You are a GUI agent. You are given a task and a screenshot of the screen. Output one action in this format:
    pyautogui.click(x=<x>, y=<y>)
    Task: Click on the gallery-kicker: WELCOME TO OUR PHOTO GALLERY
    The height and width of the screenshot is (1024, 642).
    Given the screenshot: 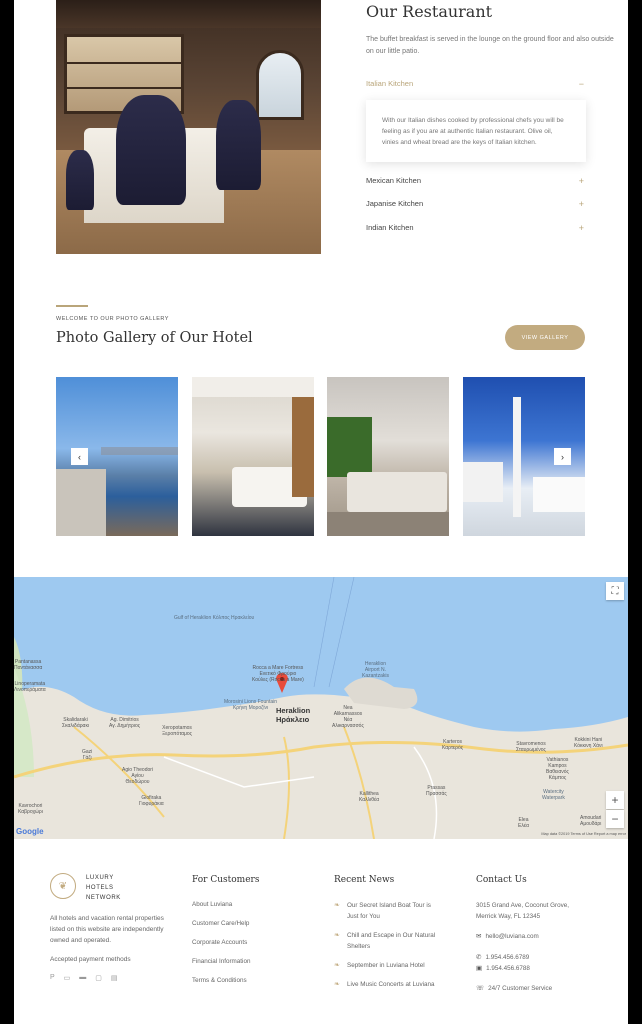 What is the action you would take?
    pyautogui.click(x=112, y=319)
    